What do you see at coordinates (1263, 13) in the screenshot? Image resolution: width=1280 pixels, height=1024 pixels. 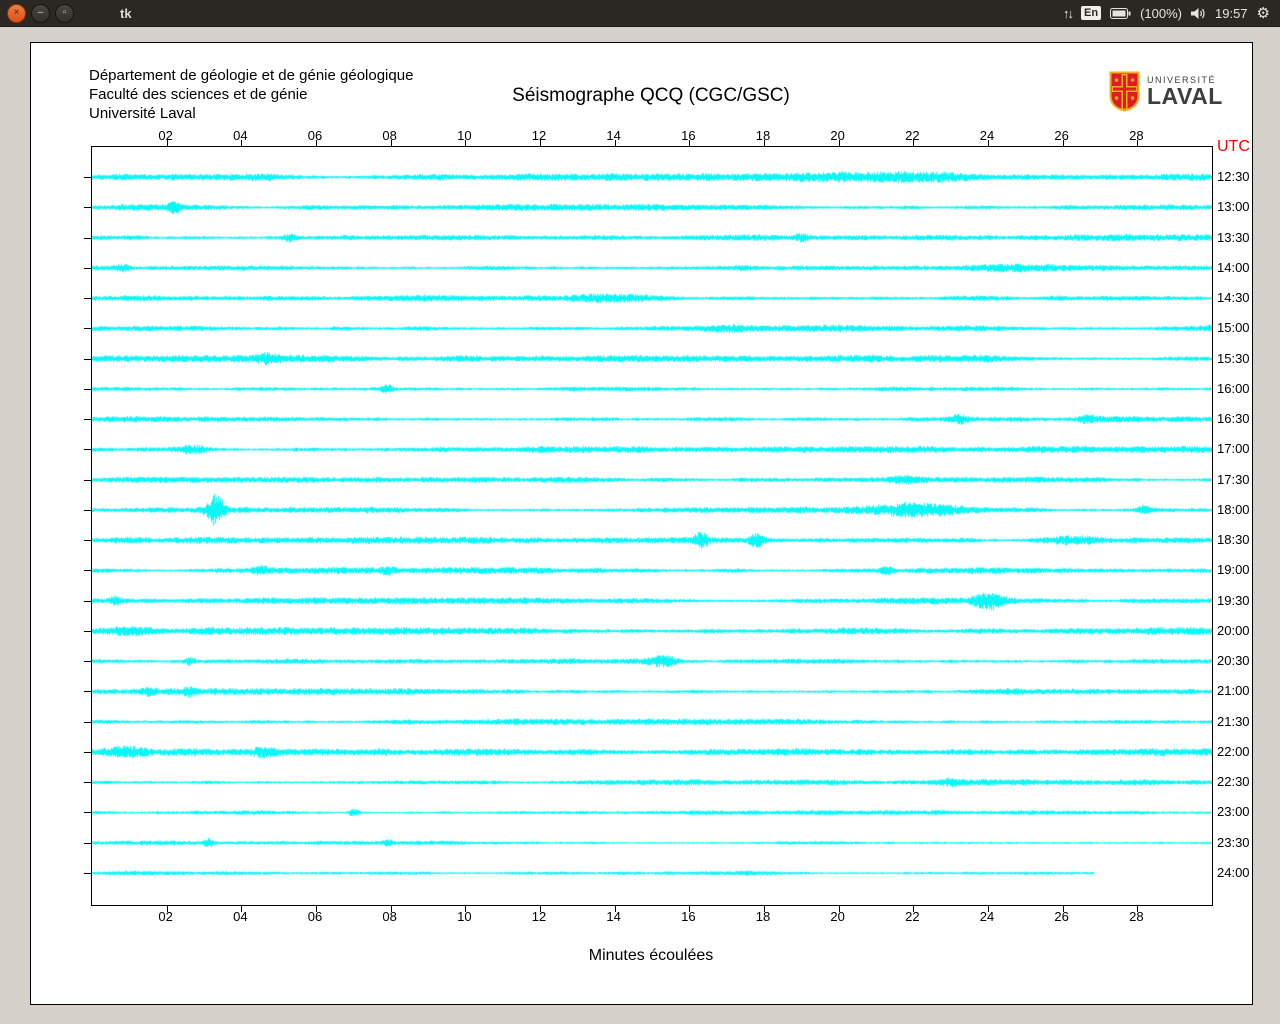 I see `settings-gear-icon: ⚙` at bounding box center [1263, 13].